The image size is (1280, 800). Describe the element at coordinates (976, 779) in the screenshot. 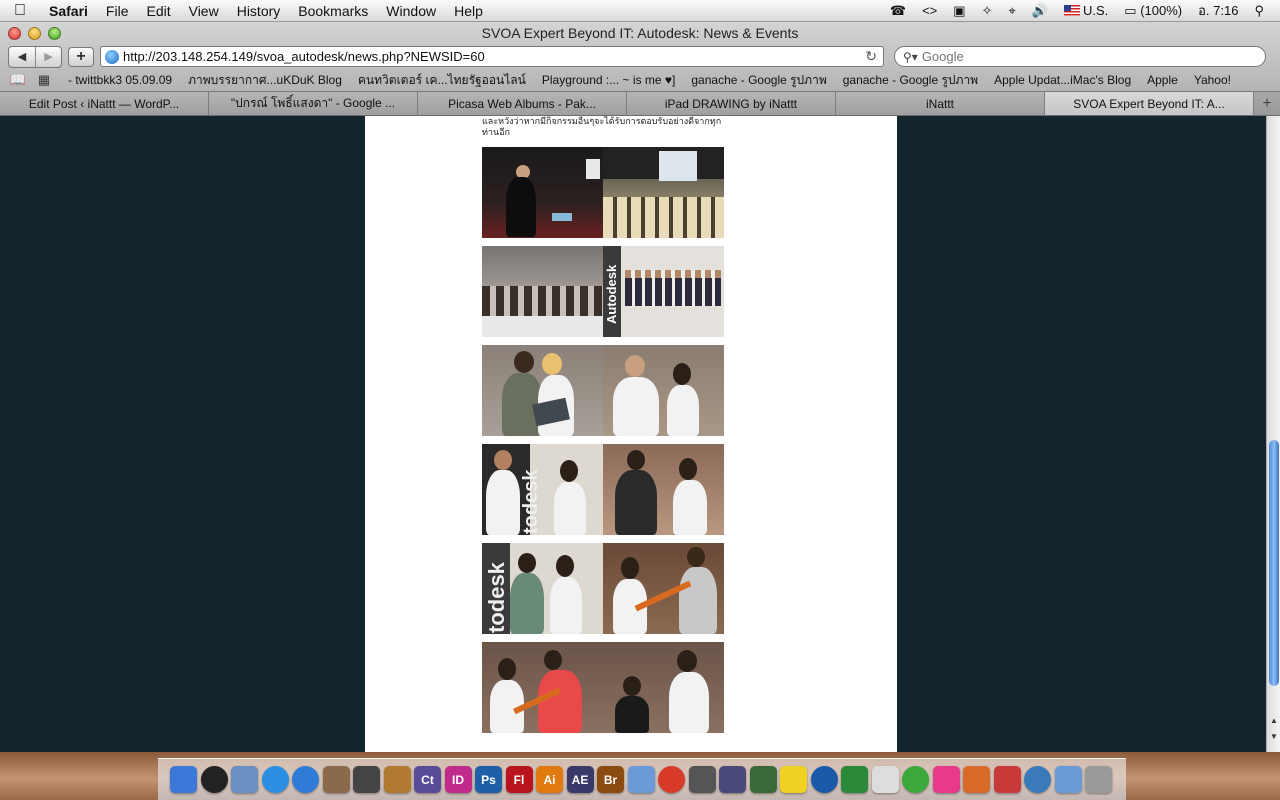

I see `pixel-icon` at that location.